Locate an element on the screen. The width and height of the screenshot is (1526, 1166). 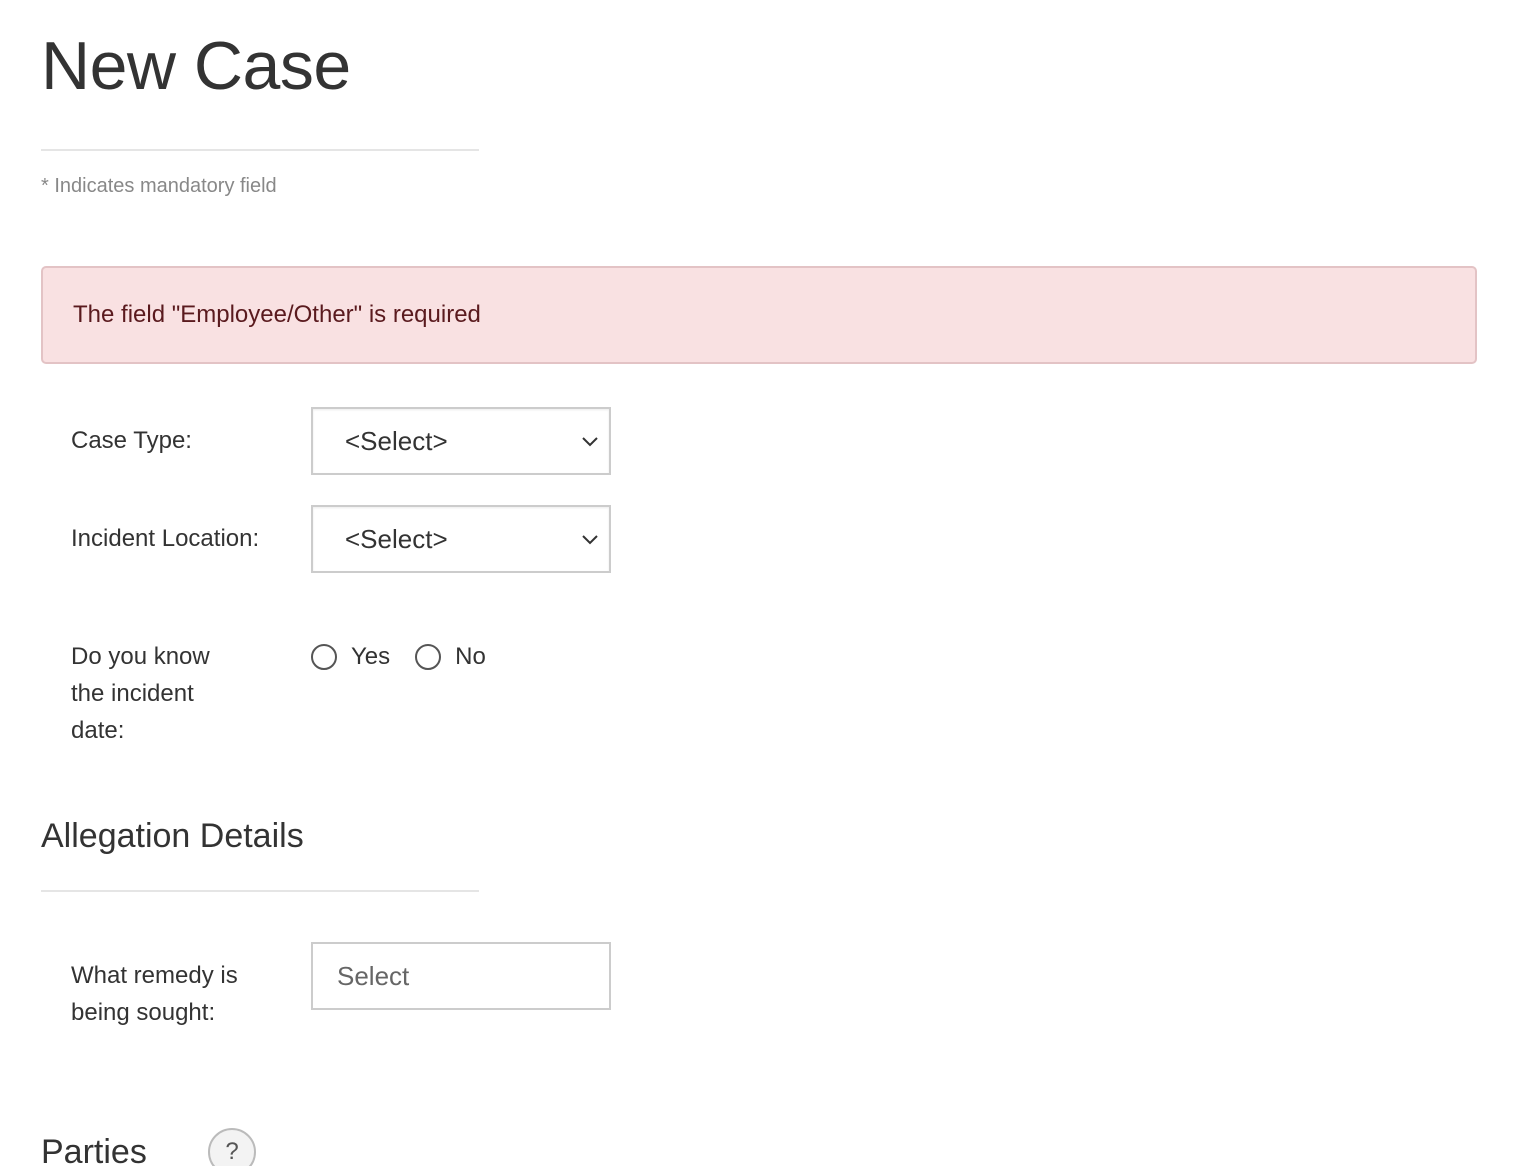
allegation-details-divider is located at coordinates (260, 891).